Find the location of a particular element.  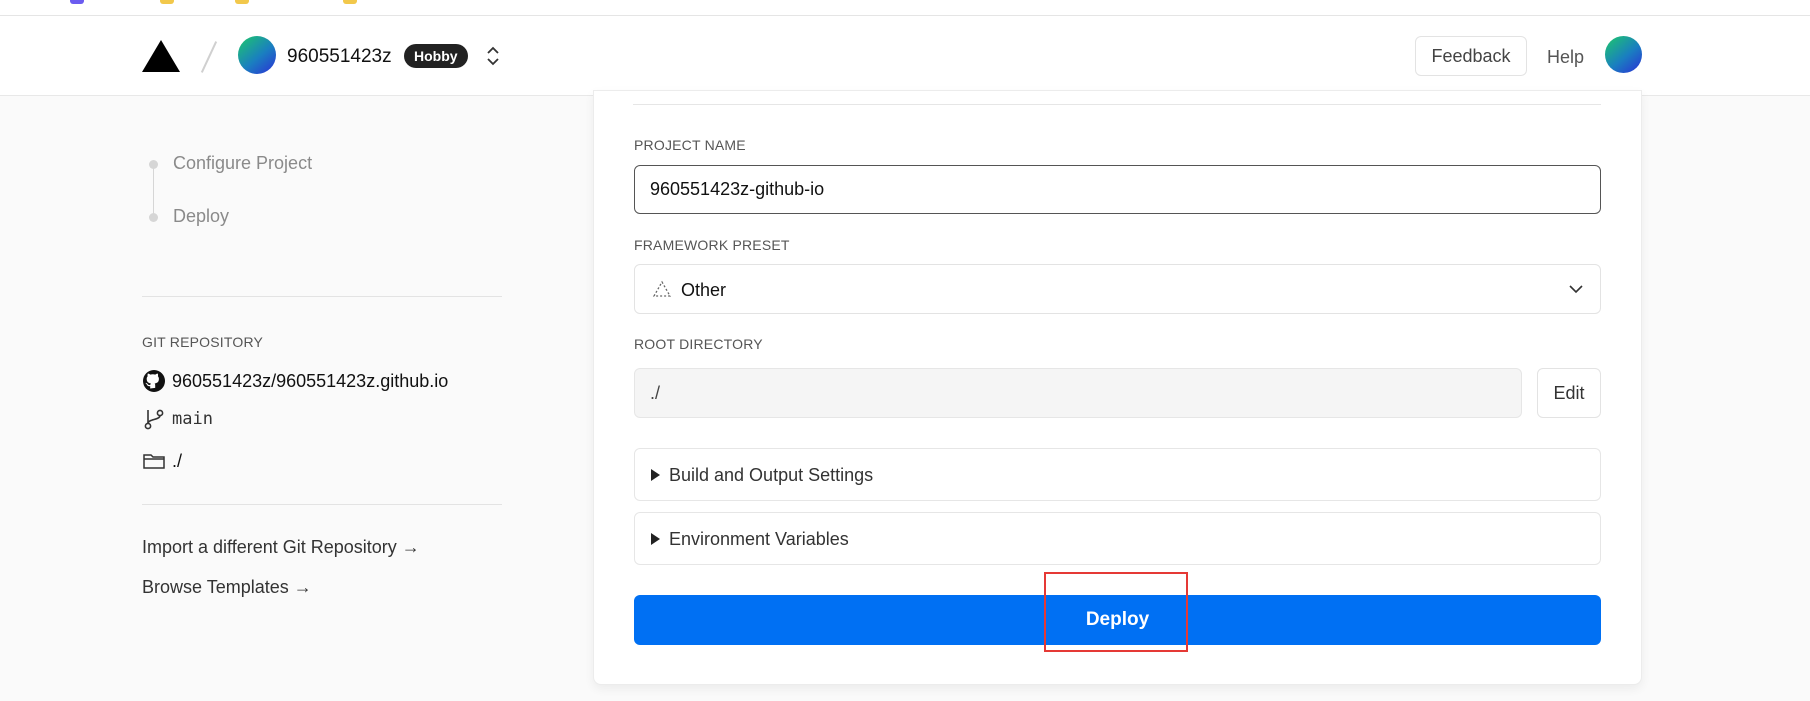

branch-name: main is located at coordinates (192, 419).